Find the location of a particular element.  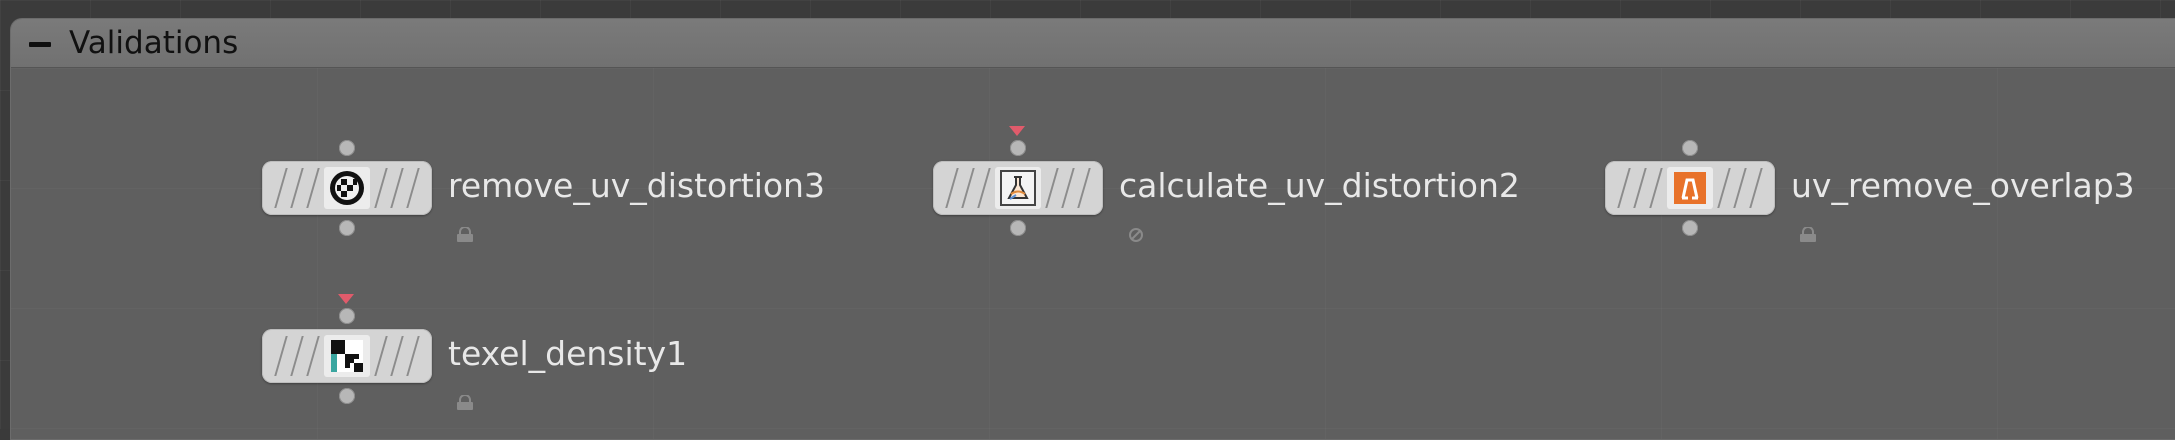

node-remove-uv-distortion: remove_uv_distortion3 is located at coordinates (543, 191).